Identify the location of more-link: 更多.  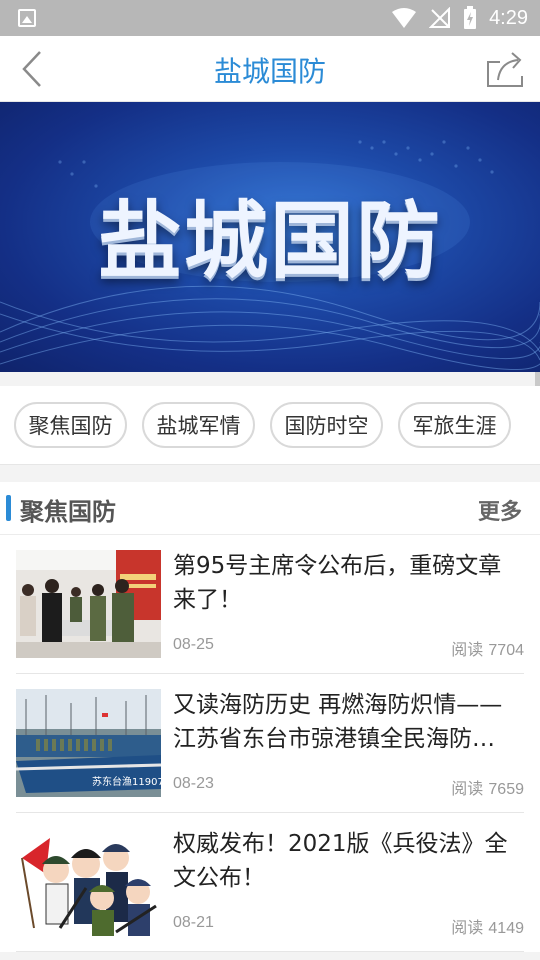
(500, 510).